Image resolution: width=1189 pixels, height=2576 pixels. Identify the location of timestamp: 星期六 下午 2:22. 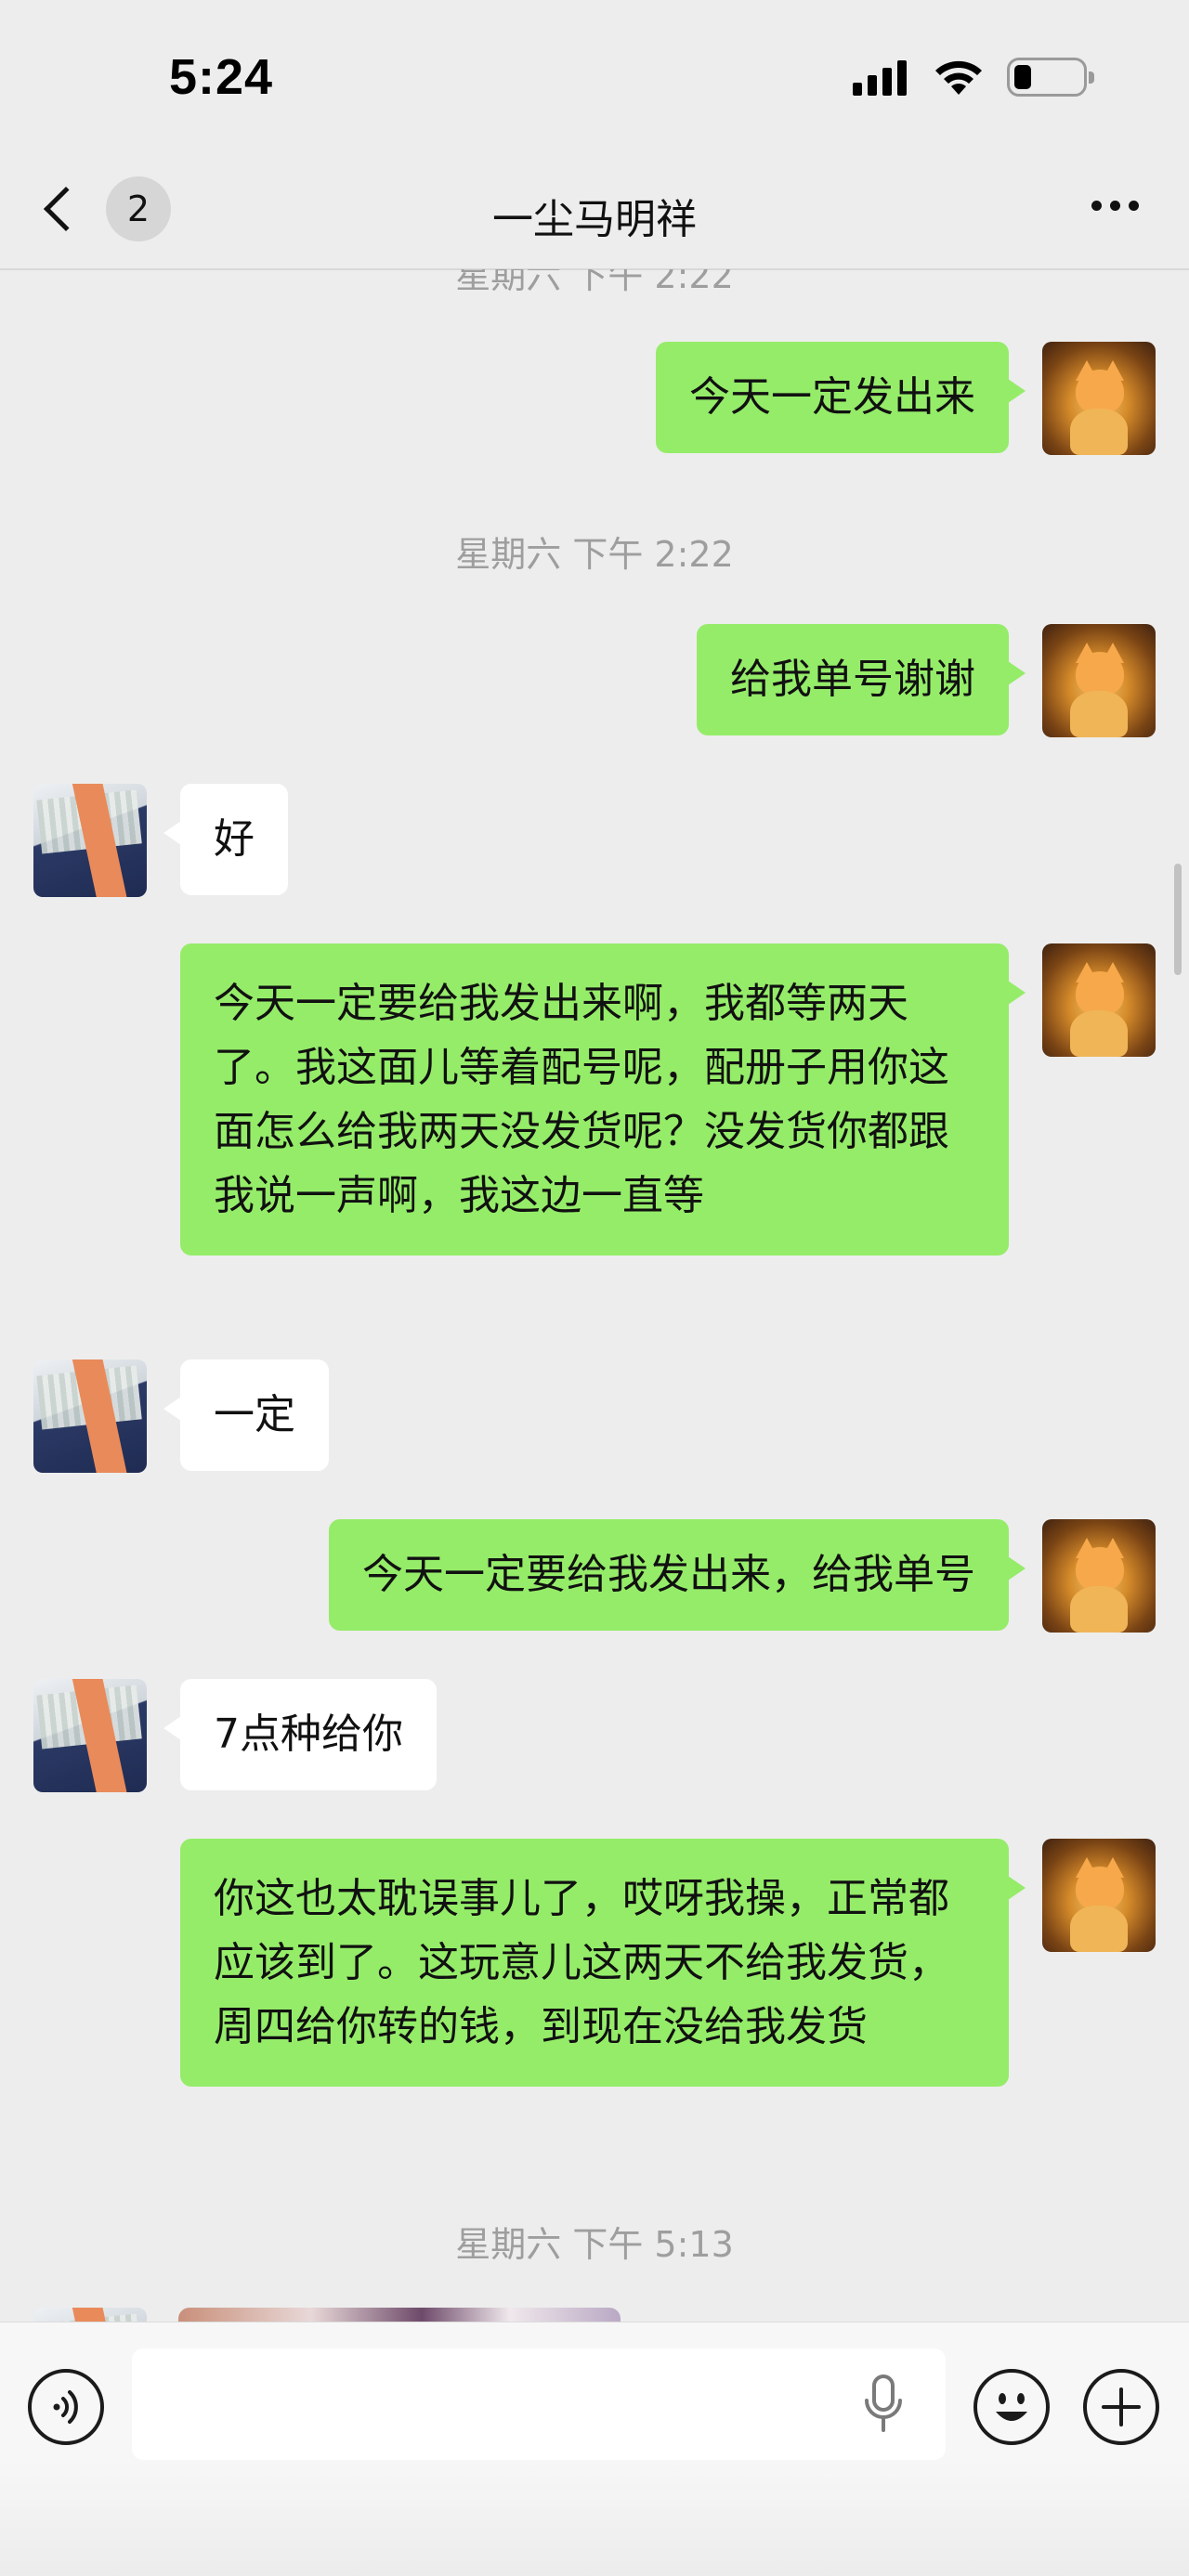
(594, 554).